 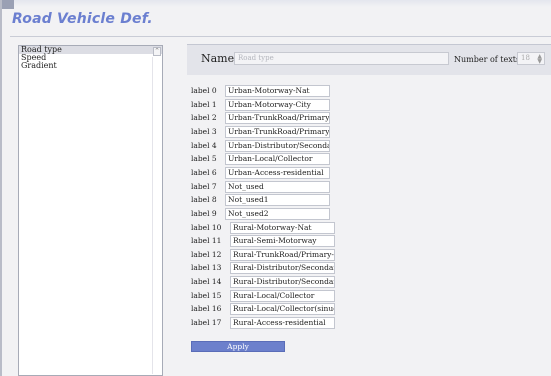 I want to click on label-row: label 11 Rural-Semi-Motorway, so click(x=266, y=241).